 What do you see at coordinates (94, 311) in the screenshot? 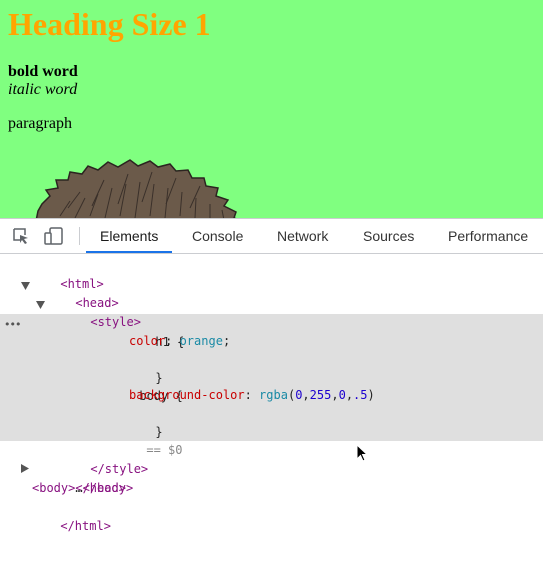
I see `tree-line-style-open: <style>` at bounding box center [94, 311].